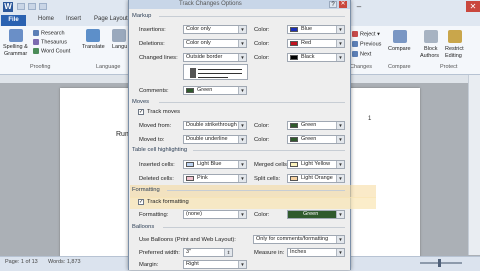 The height and width of the screenshot is (271, 480). I want to click on zoom-slider, so click(441, 263).